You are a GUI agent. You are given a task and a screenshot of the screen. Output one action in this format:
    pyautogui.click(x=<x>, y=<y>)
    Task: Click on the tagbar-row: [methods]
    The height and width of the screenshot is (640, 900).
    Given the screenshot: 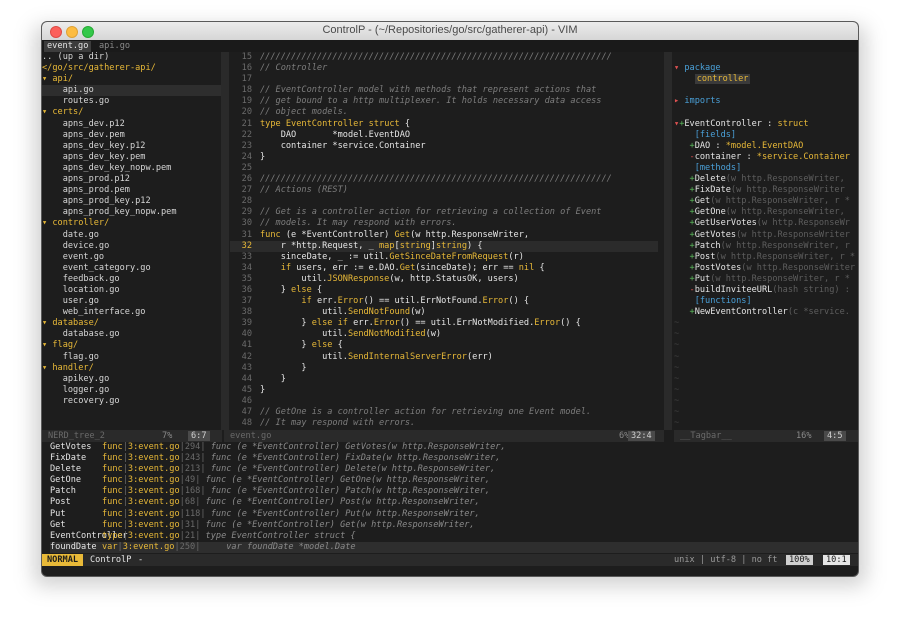 What is the action you would take?
    pyautogui.click(x=766, y=168)
    